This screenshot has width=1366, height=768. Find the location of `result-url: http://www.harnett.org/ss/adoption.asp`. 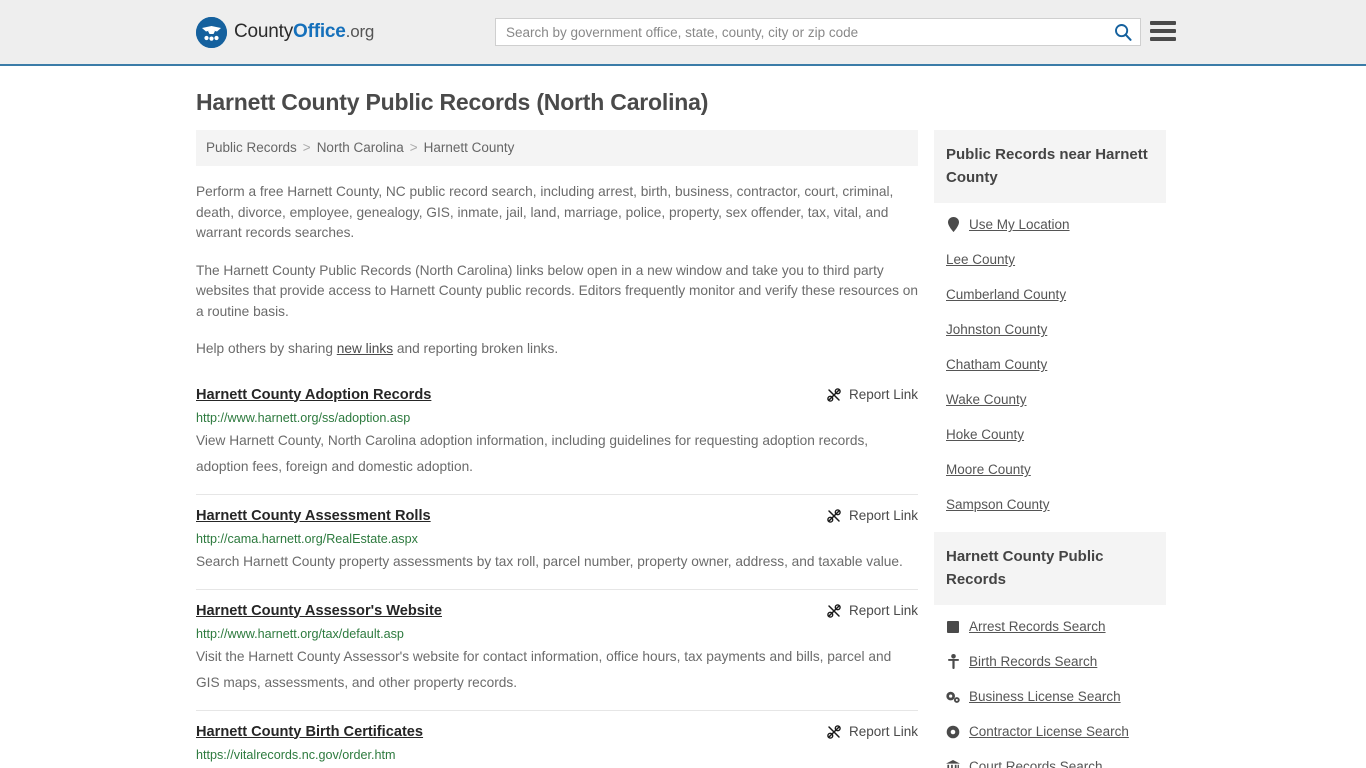

result-url: http://www.harnett.org/ss/adoption.asp is located at coordinates (557, 418).